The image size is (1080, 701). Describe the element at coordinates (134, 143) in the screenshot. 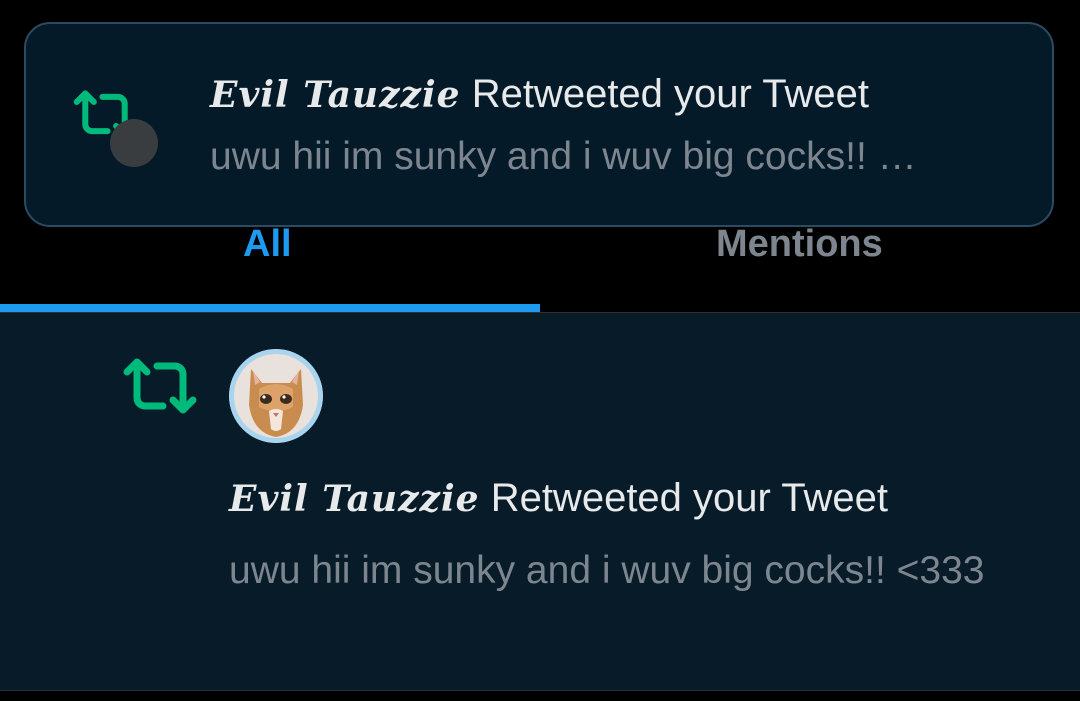

I see `avatar-placeholder` at that location.